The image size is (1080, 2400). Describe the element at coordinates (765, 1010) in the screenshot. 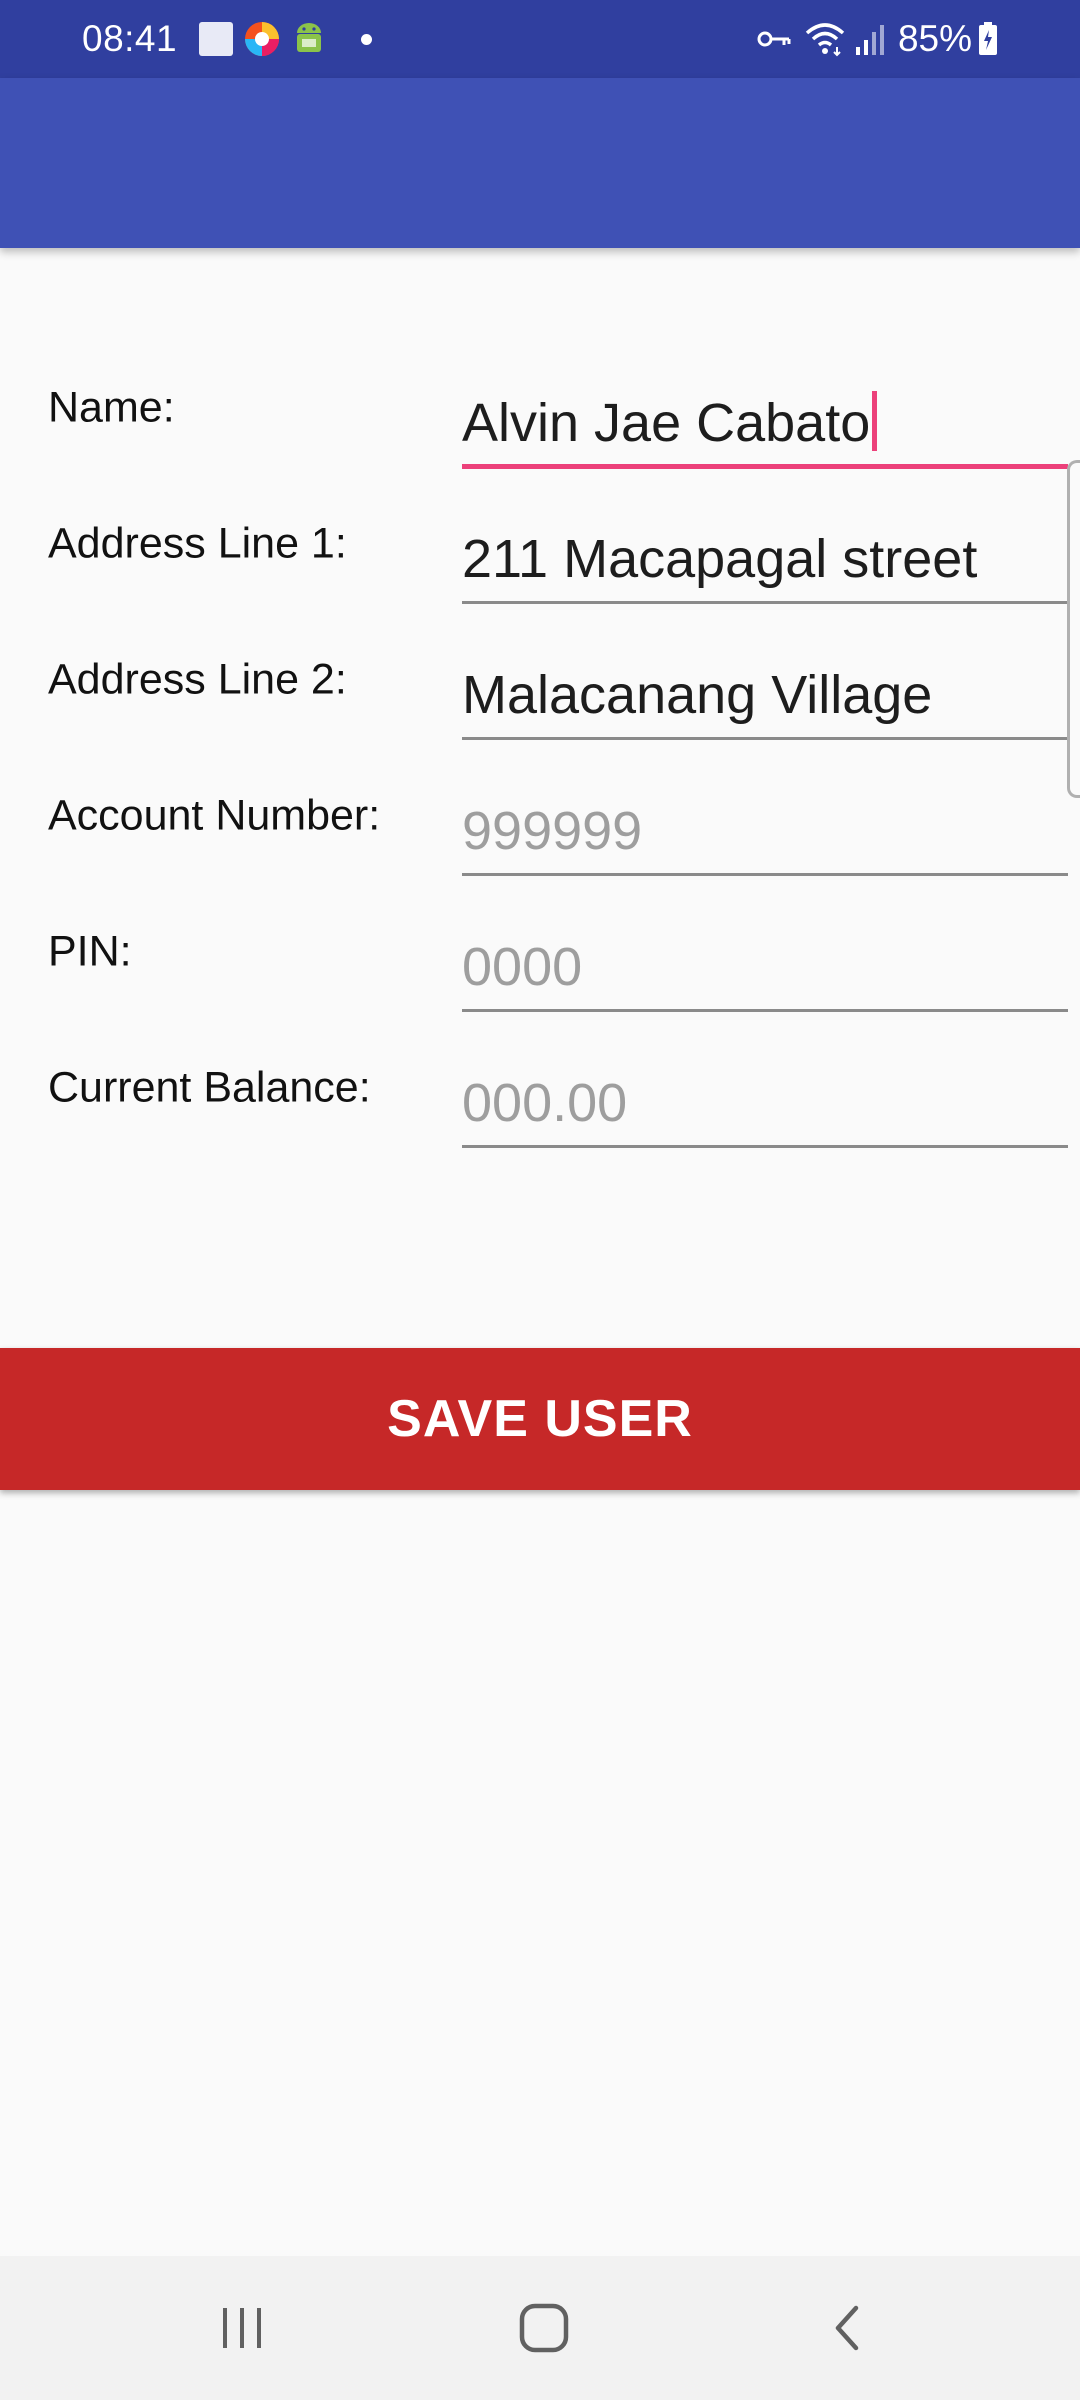

I see `pin-underline` at that location.